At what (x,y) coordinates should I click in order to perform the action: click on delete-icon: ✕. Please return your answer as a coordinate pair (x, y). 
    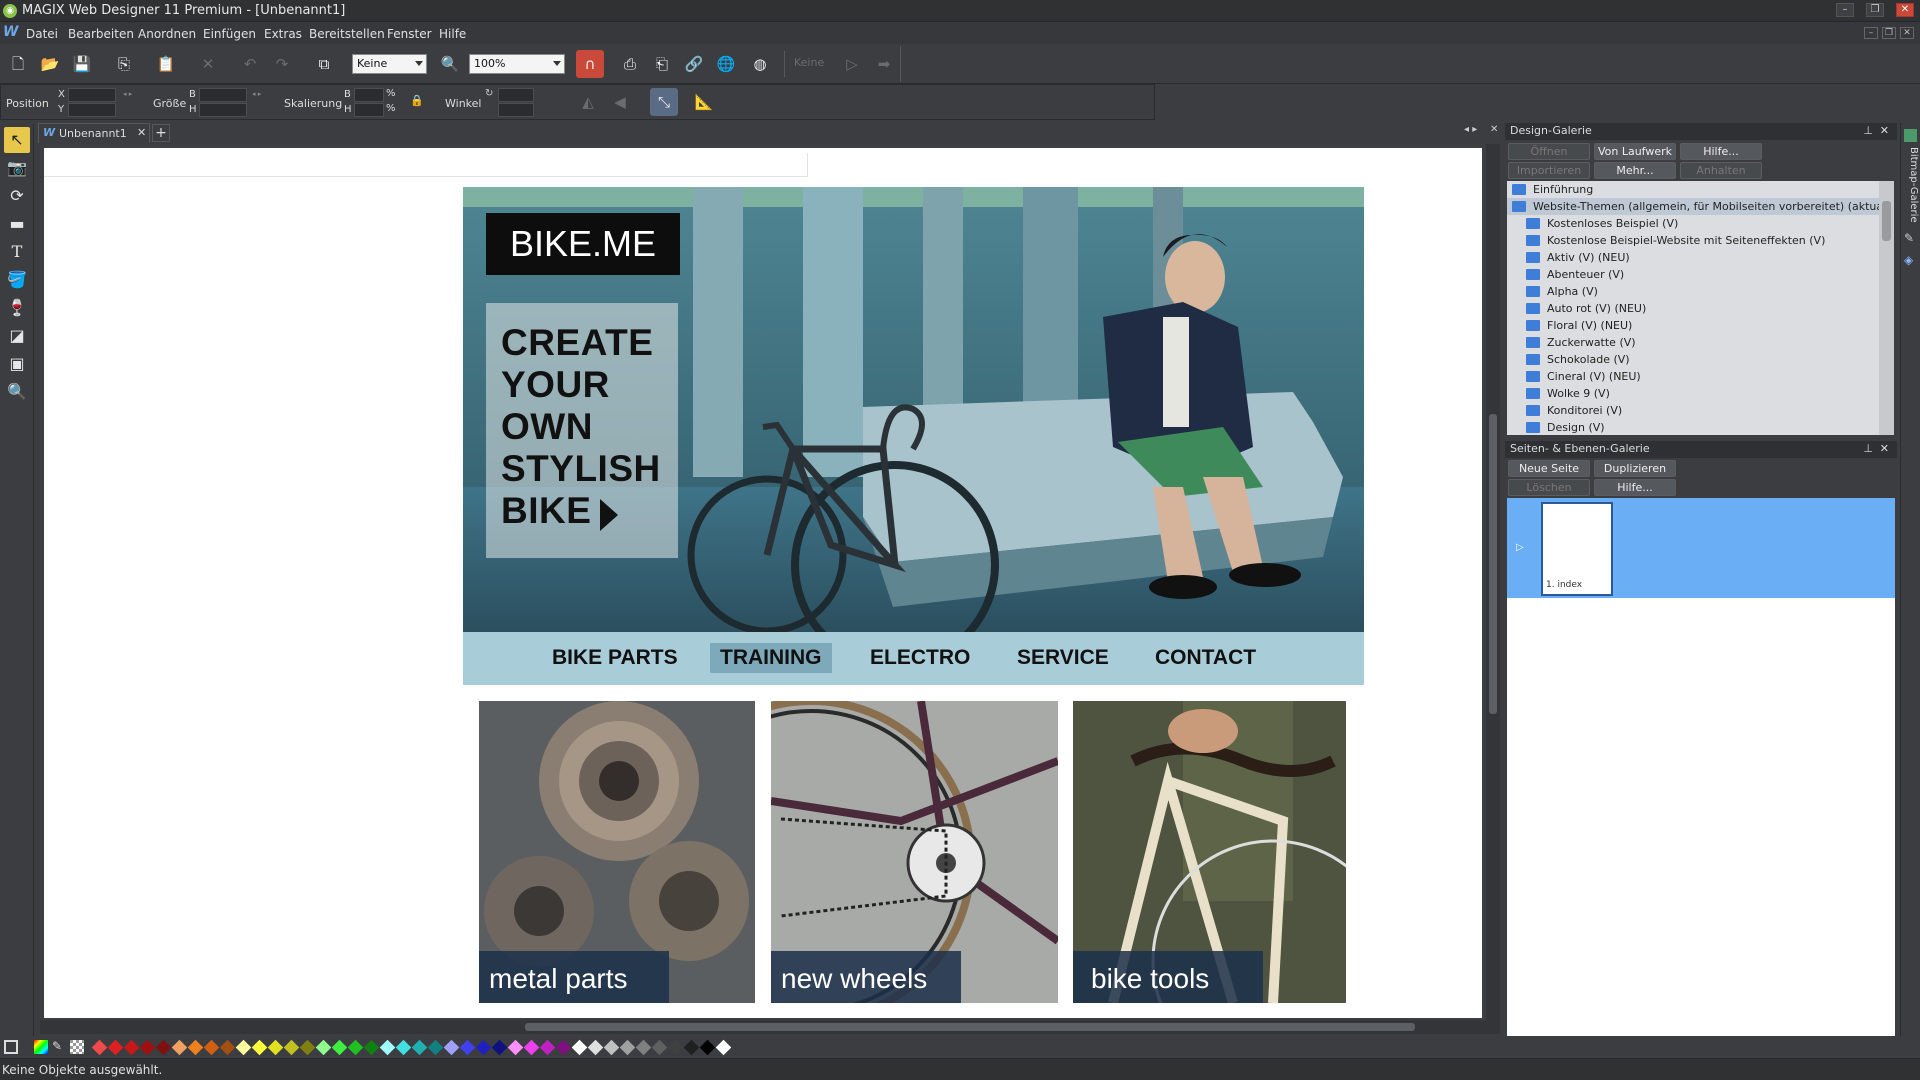
    Looking at the image, I should click on (208, 64).